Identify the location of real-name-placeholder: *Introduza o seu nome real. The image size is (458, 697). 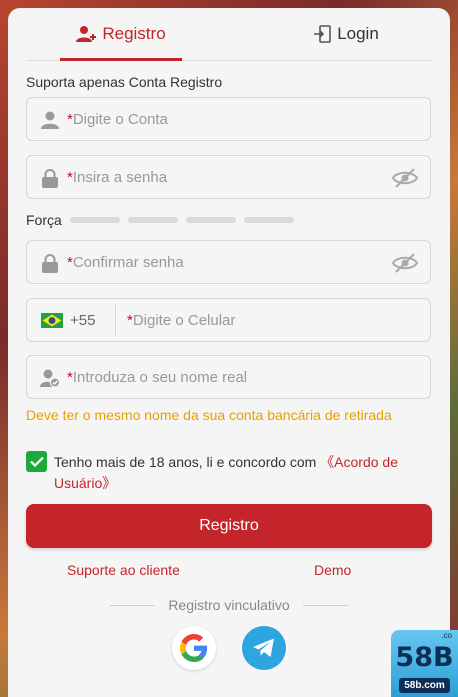
(157, 377).